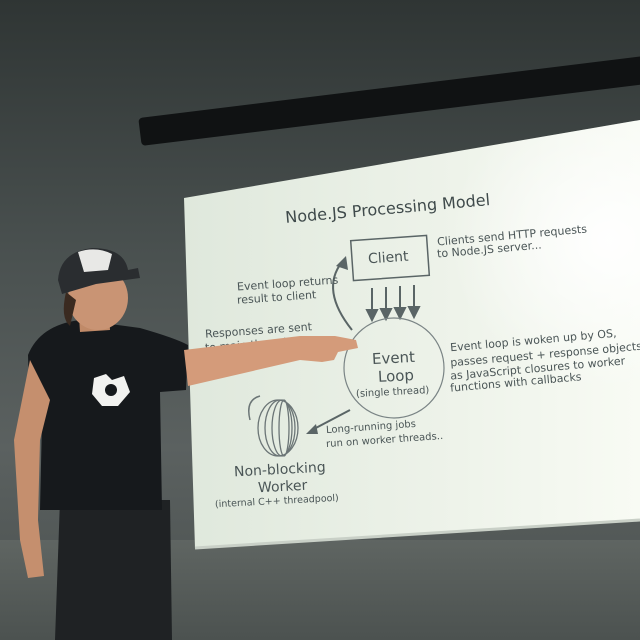 The height and width of the screenshot is (640, 640). What do you see at coordinates (271, 361) in the screenshot?
I see `presenter-pointing-arm` at bounding box center [271, 361].